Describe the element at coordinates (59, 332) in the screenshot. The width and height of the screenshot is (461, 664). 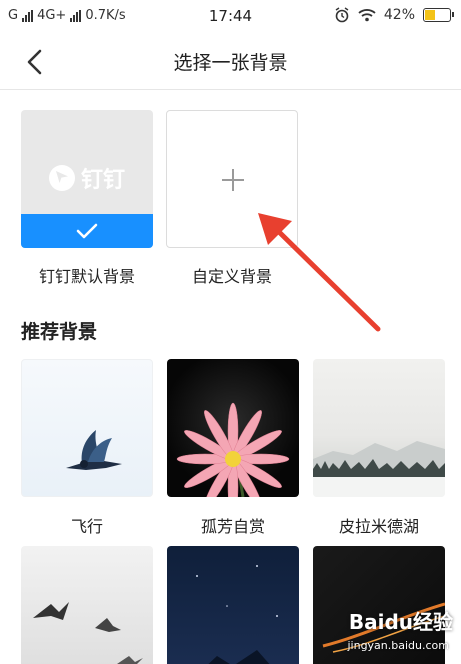
I see `section-title: 推荐背景` at that location.